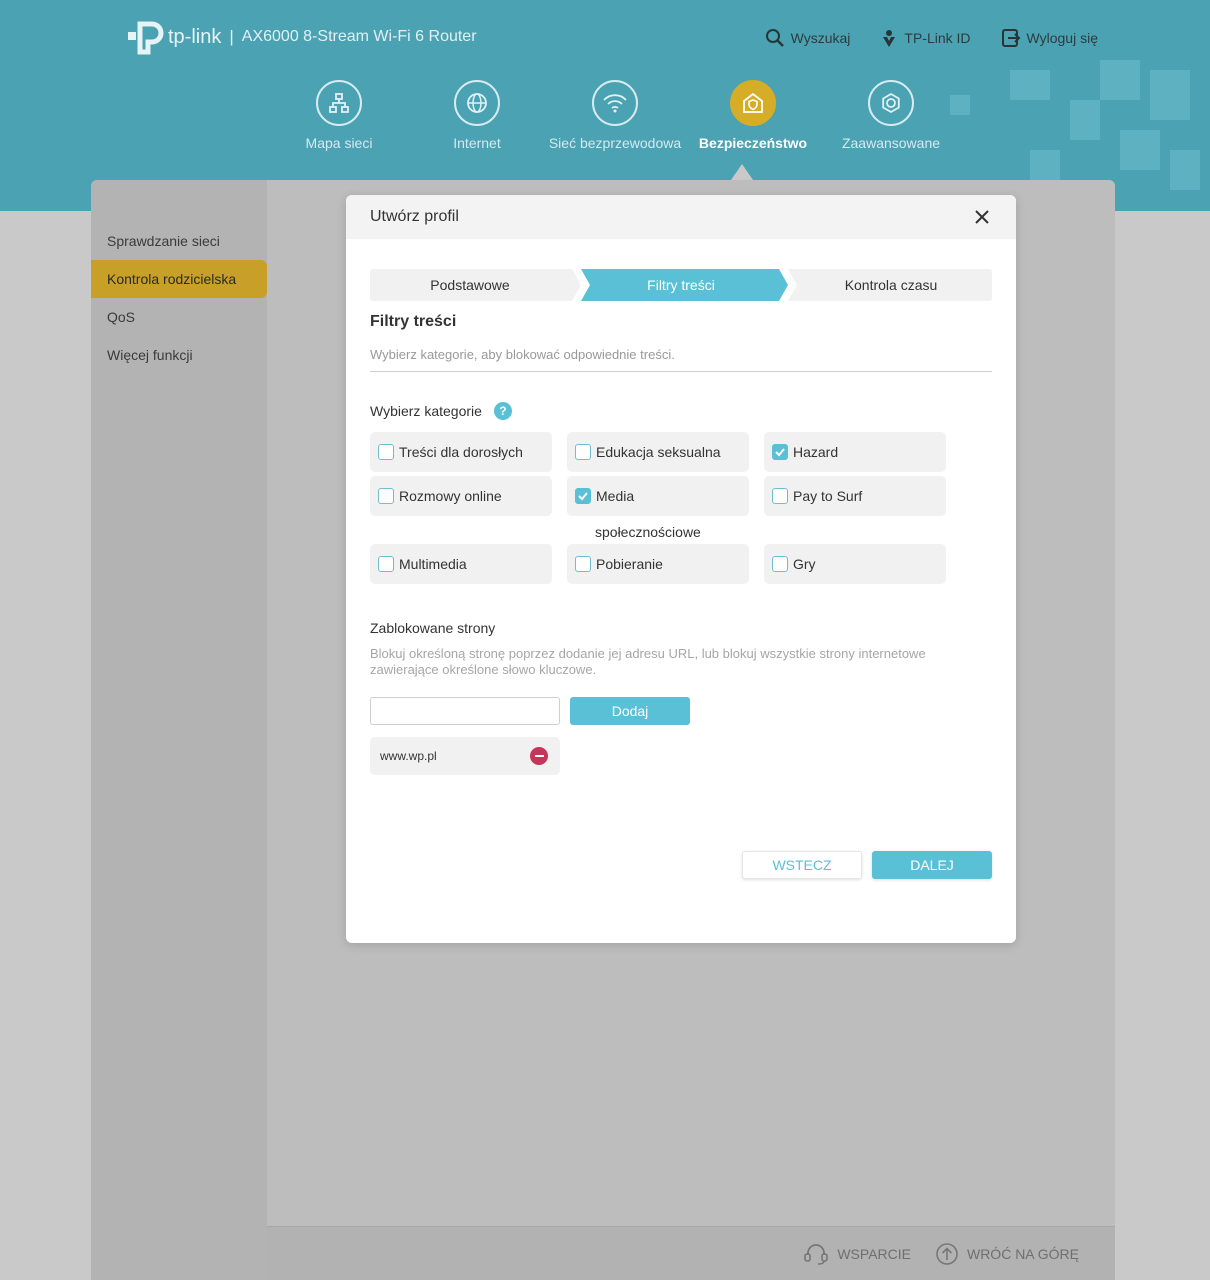  I want to click on category-label: Pay to Surf, so click(828, 496).